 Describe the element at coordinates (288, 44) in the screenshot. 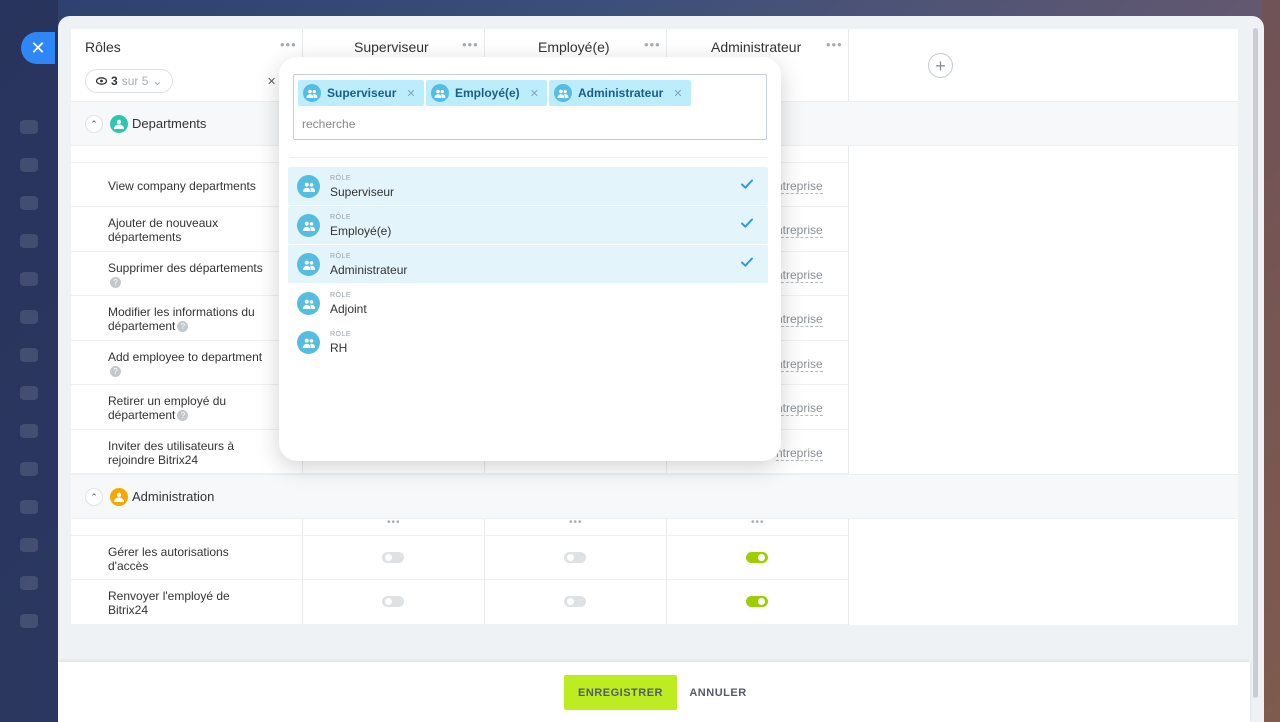

I see `roles-menu-icon: •••` at that location.